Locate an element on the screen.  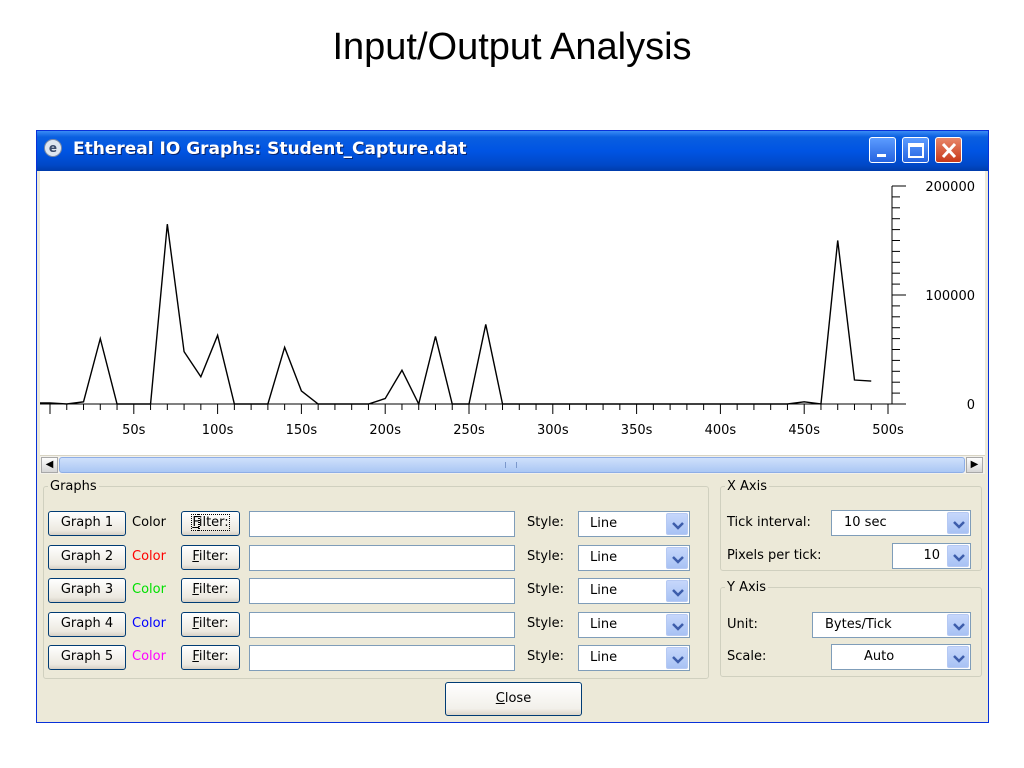
scale-value: Auto is located at coordinates (879, 656).